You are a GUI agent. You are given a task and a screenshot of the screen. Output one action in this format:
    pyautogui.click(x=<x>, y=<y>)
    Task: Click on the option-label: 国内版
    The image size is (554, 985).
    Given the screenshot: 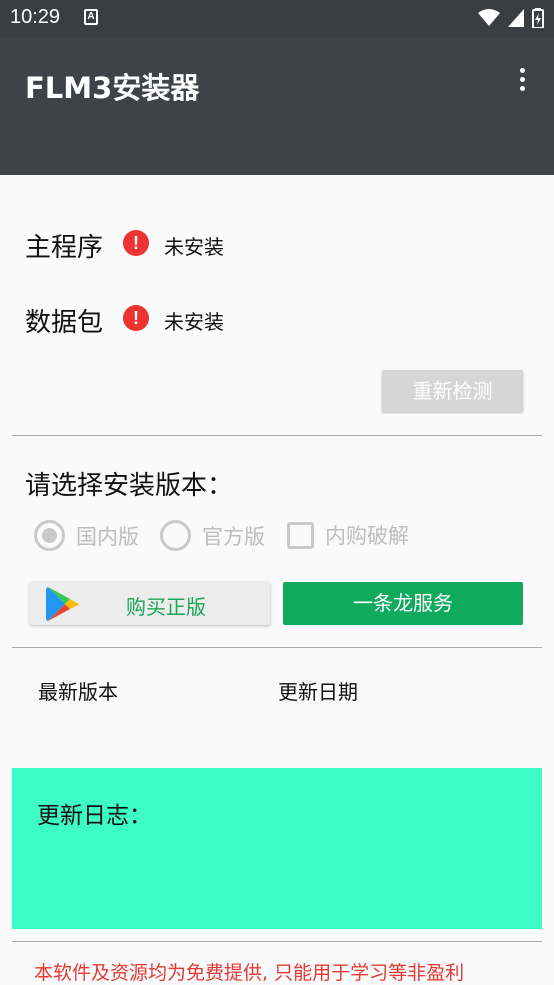 What is the action you would take?
    pyautogui.click(x=107, y=536)
    